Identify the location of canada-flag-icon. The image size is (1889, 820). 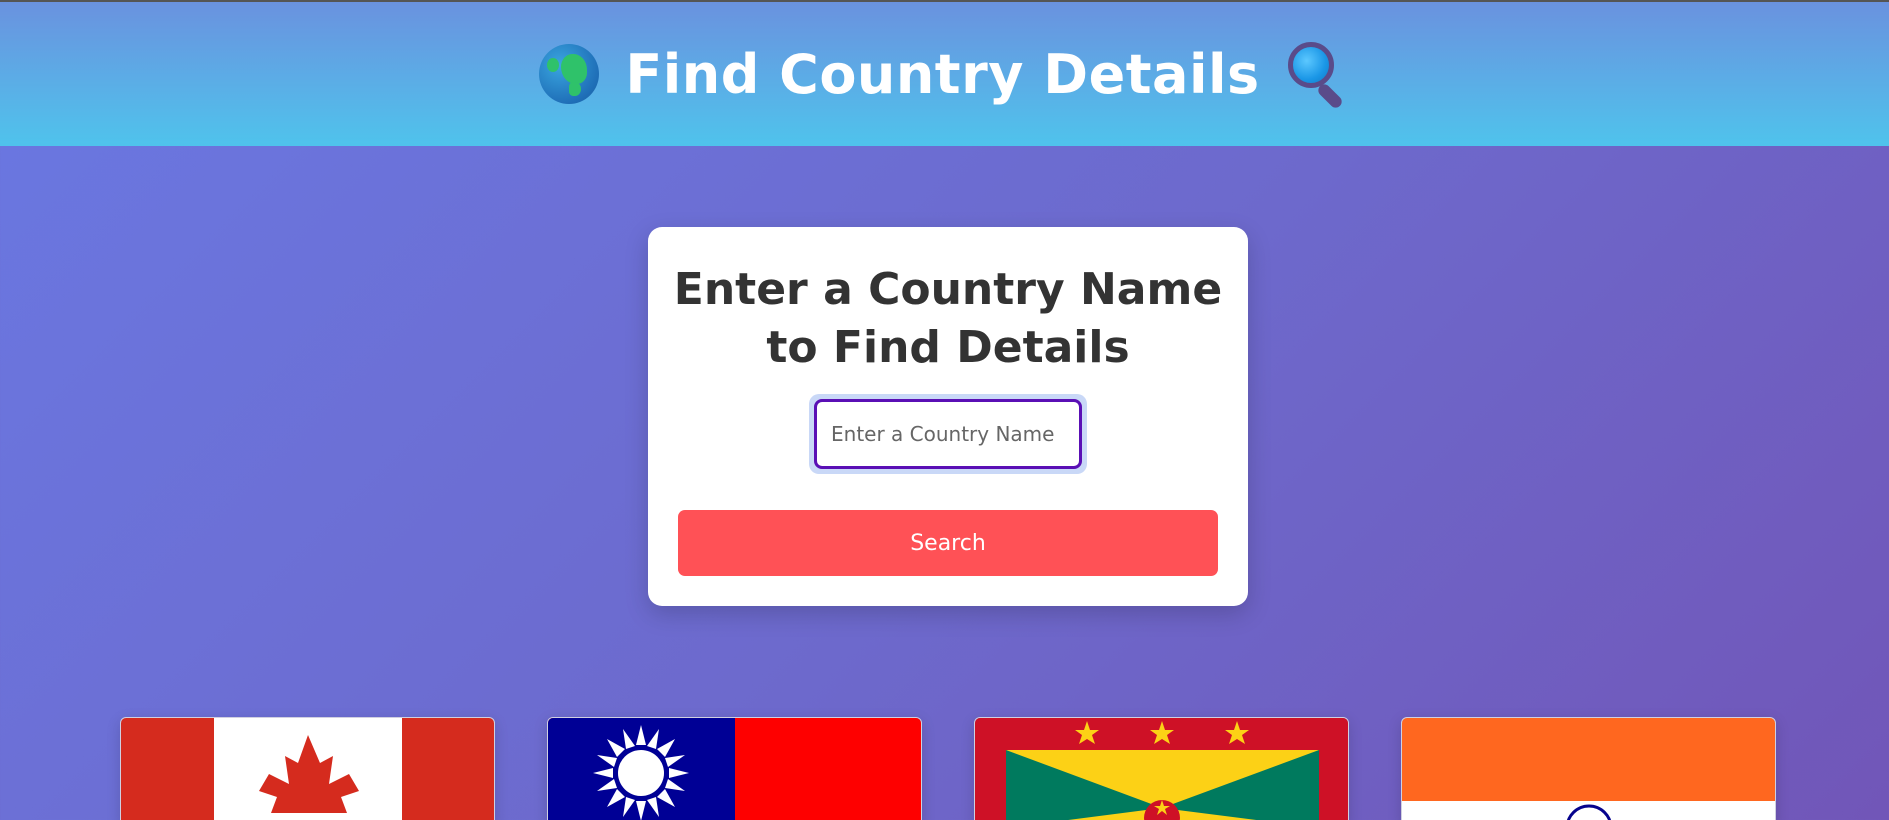
(307, 769).